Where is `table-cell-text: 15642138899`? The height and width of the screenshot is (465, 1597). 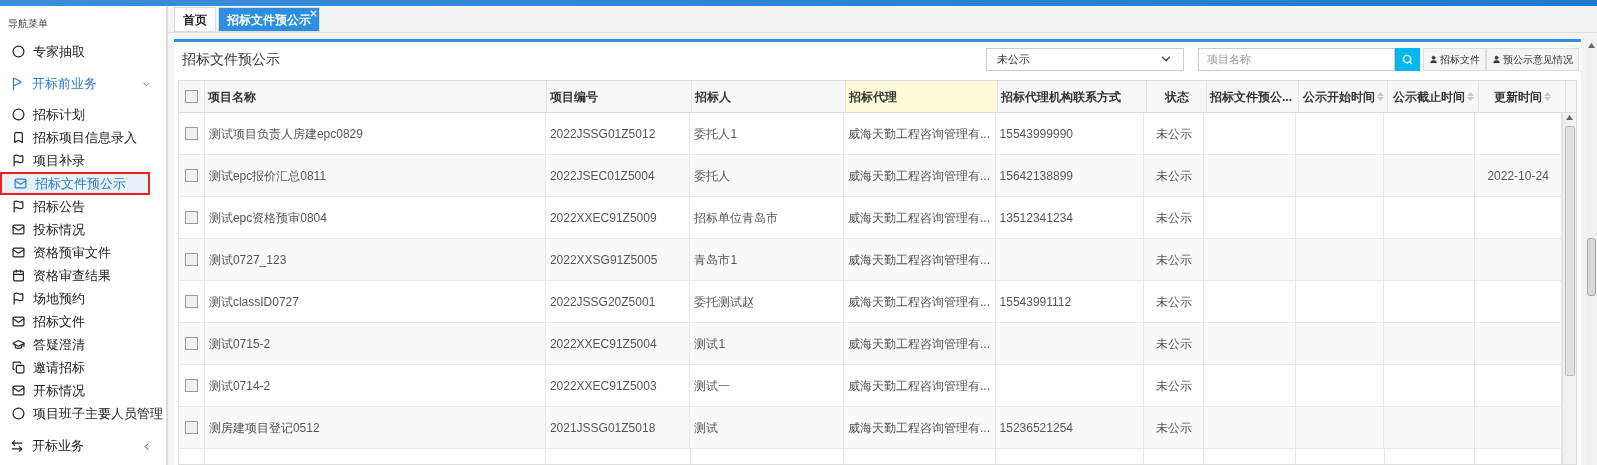 table-cell-text: 15642138899 is located at coordinates (1036, 176).